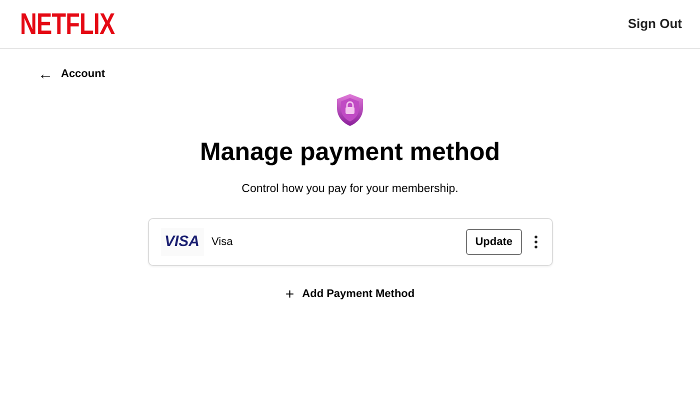  I want to click on card-name: Visa, so click(223, 242).